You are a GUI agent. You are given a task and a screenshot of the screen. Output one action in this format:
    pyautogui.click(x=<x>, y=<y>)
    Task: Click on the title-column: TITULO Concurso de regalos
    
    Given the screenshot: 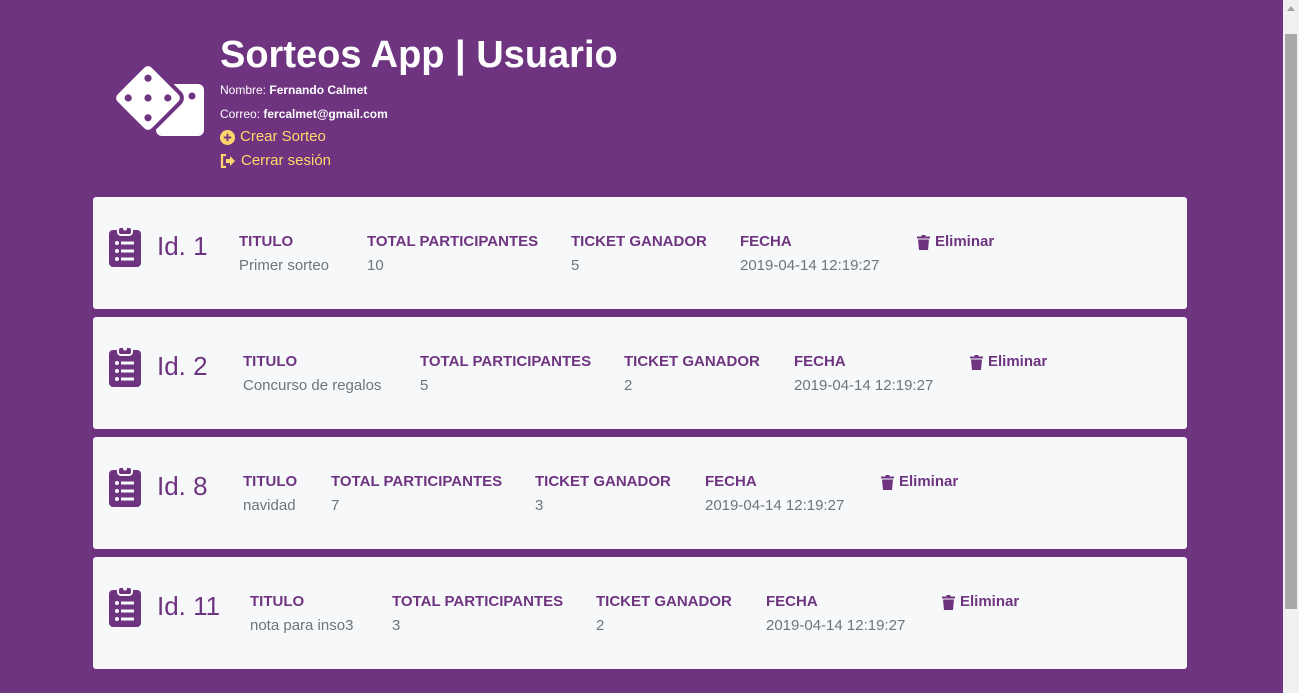 What is the action you would take?
    pyautogui.click(x=312, y=374)
    